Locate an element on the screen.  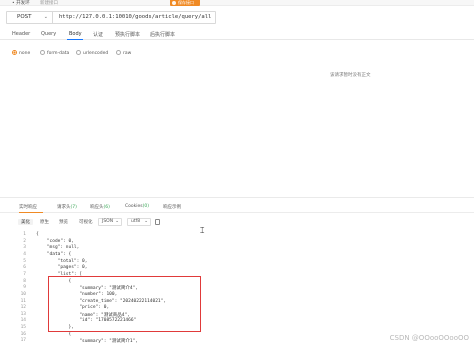
line-number: 10 is located at coordinates (23, 294).